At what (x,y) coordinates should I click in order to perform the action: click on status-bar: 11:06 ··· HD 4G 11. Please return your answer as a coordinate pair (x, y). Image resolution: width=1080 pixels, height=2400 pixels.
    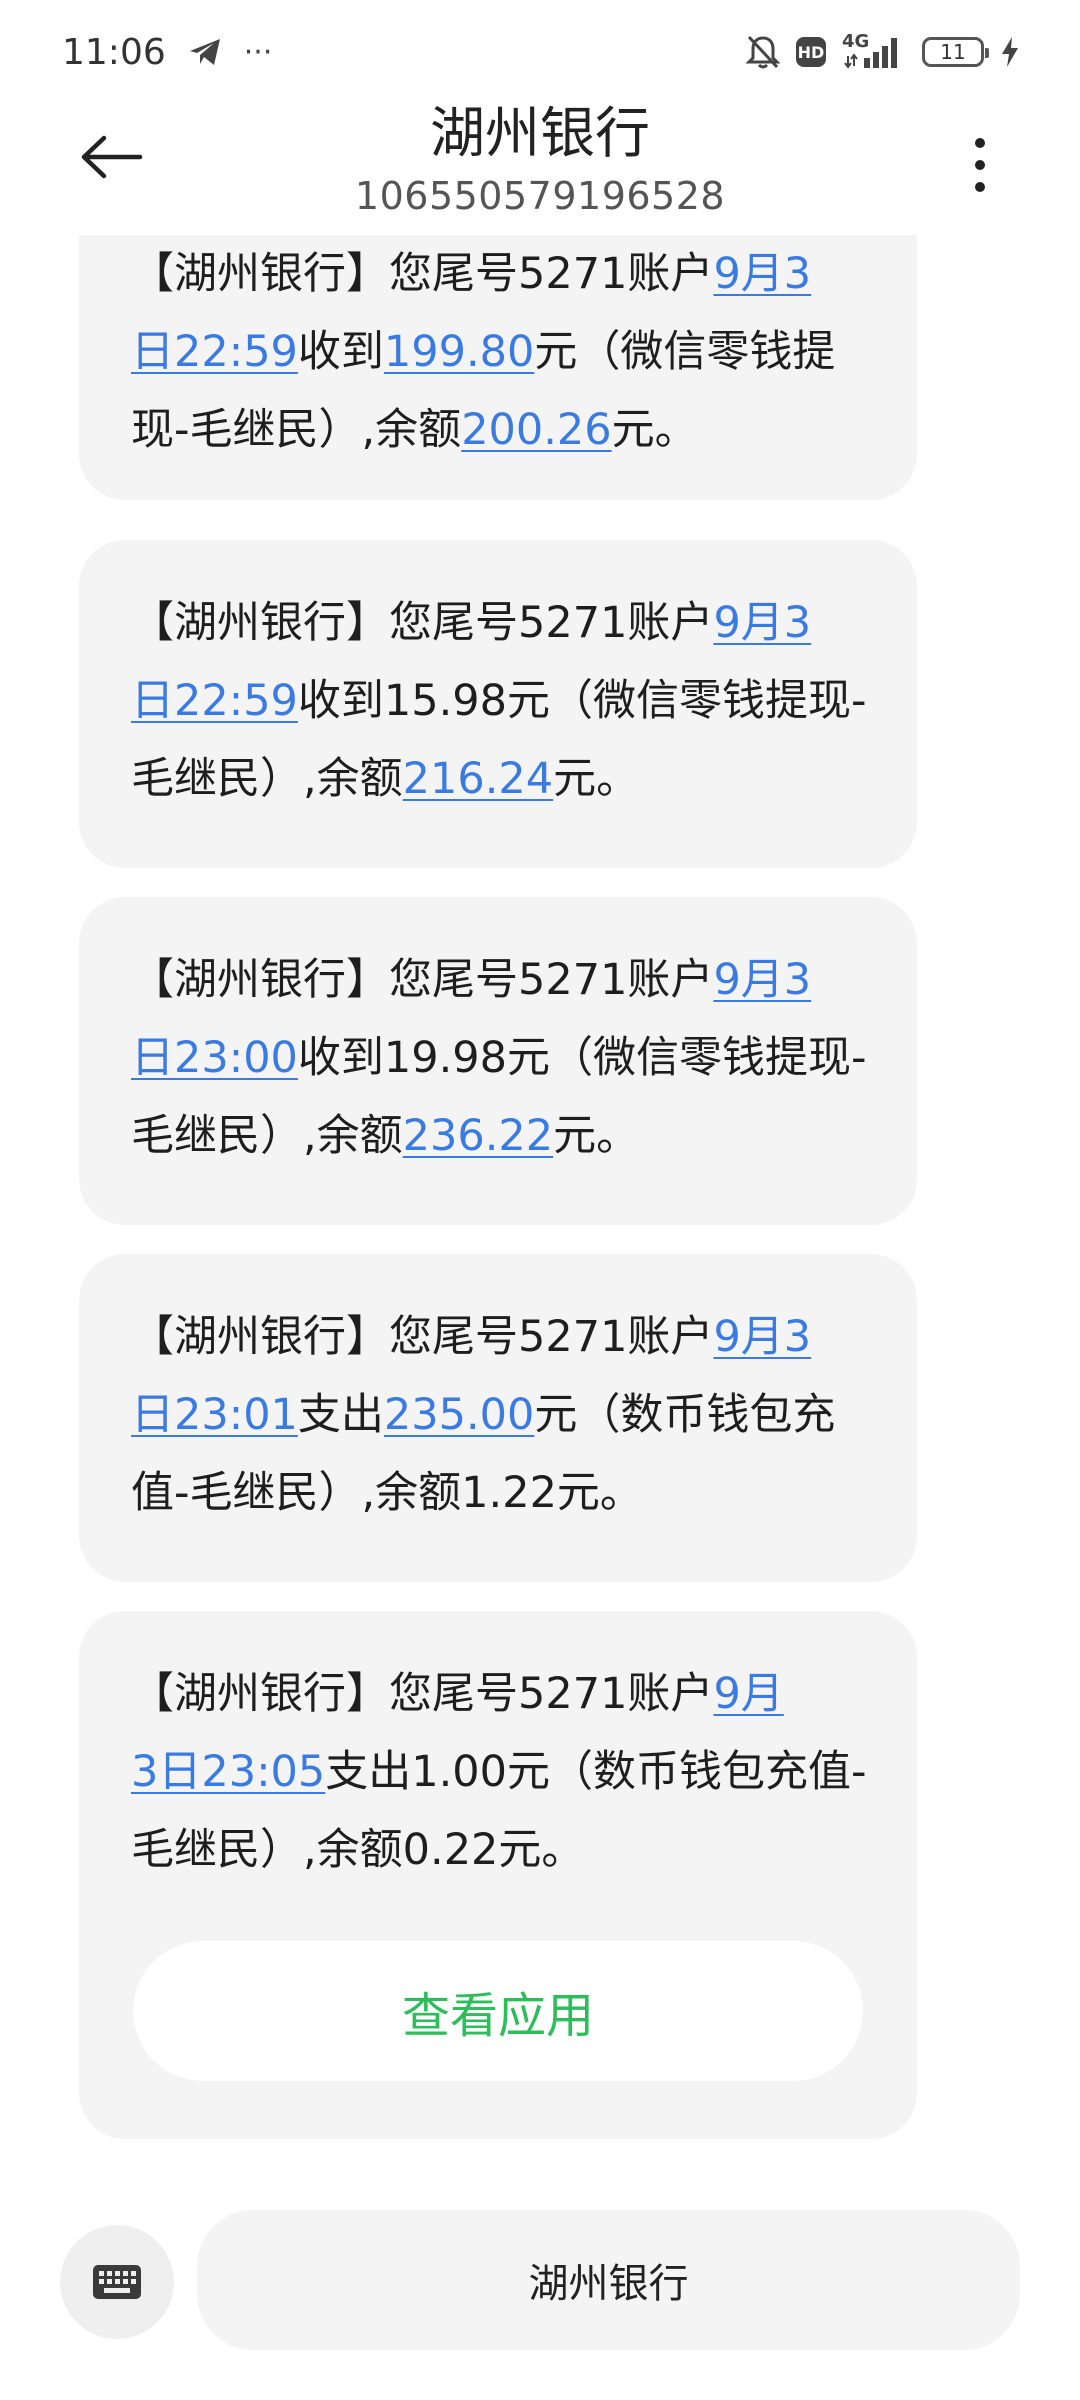
    Looking at the image, I should click on (540, 52).